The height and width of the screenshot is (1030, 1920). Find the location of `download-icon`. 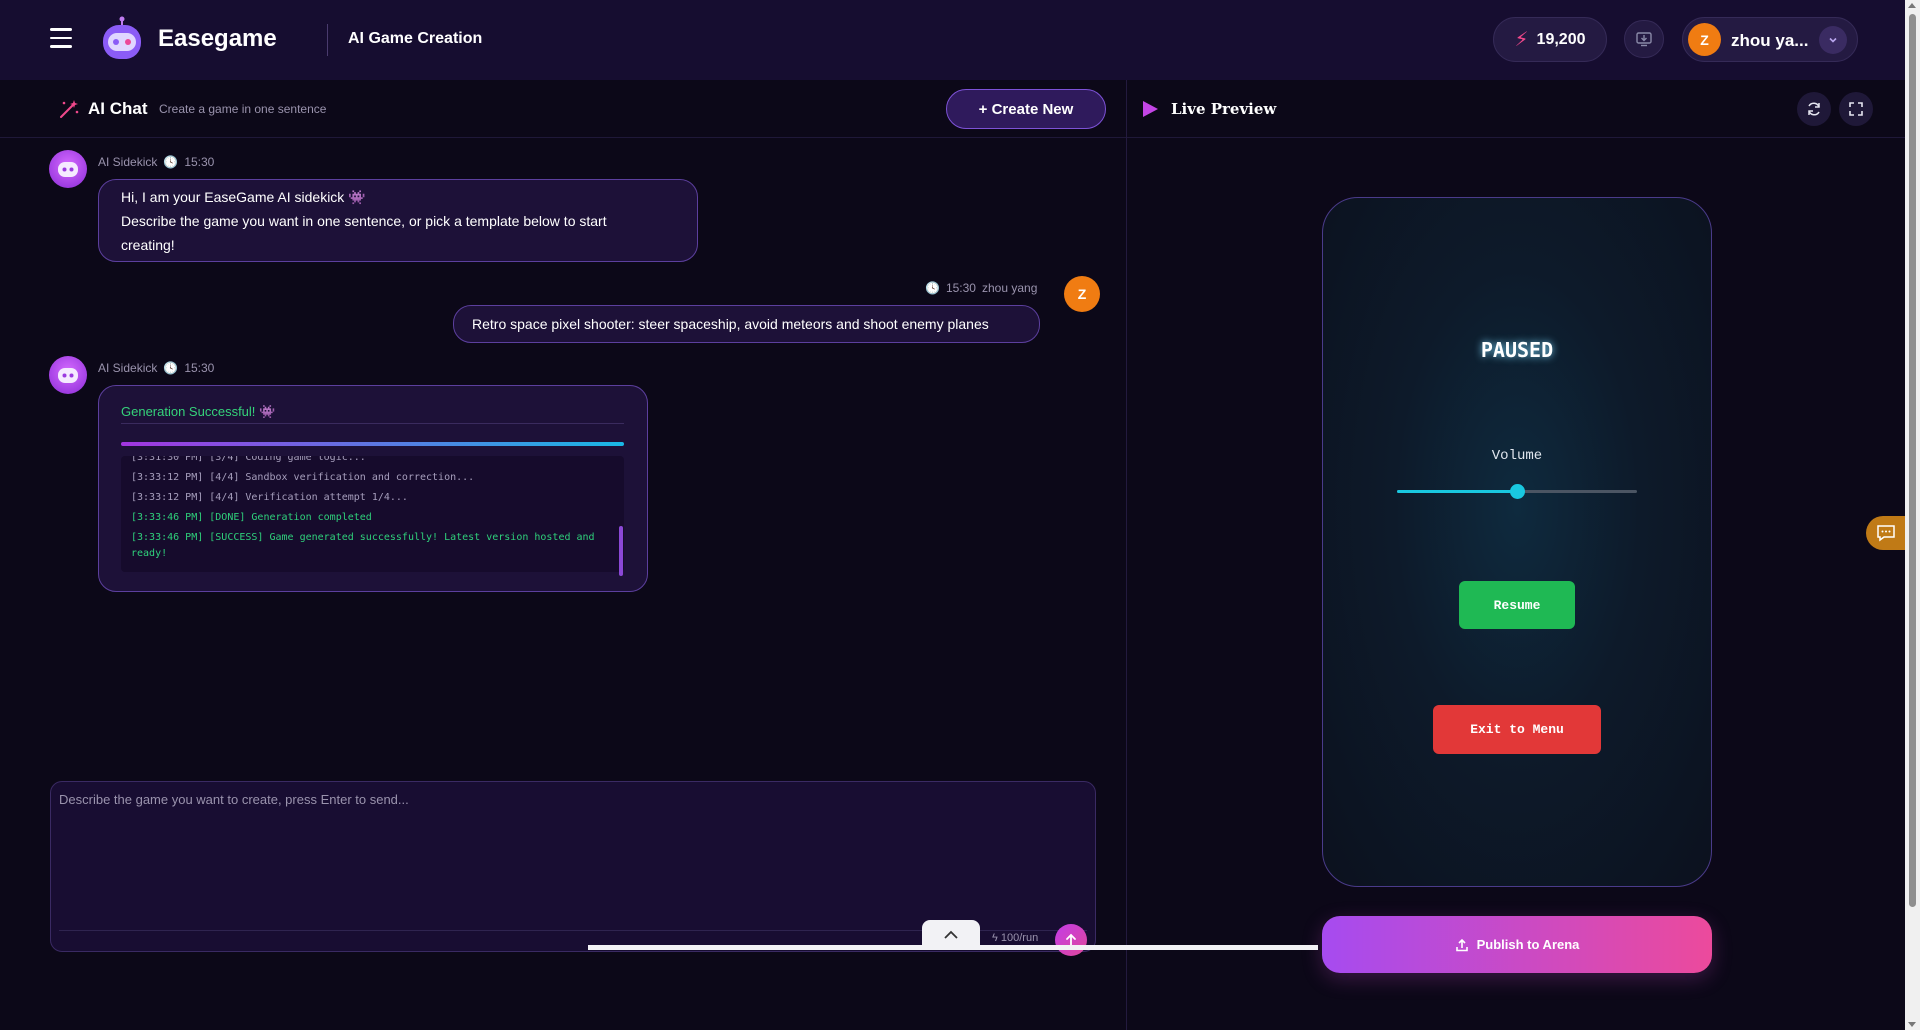

download-icon is located at coordinates (1644, 39).